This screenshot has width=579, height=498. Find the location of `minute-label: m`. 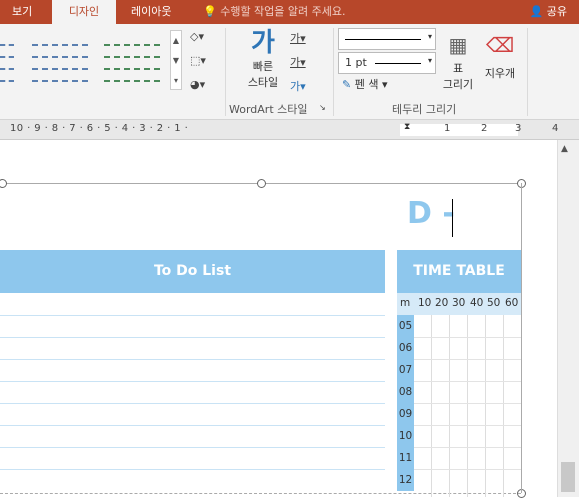

minute-label: m is located at coordinates (405, 303).